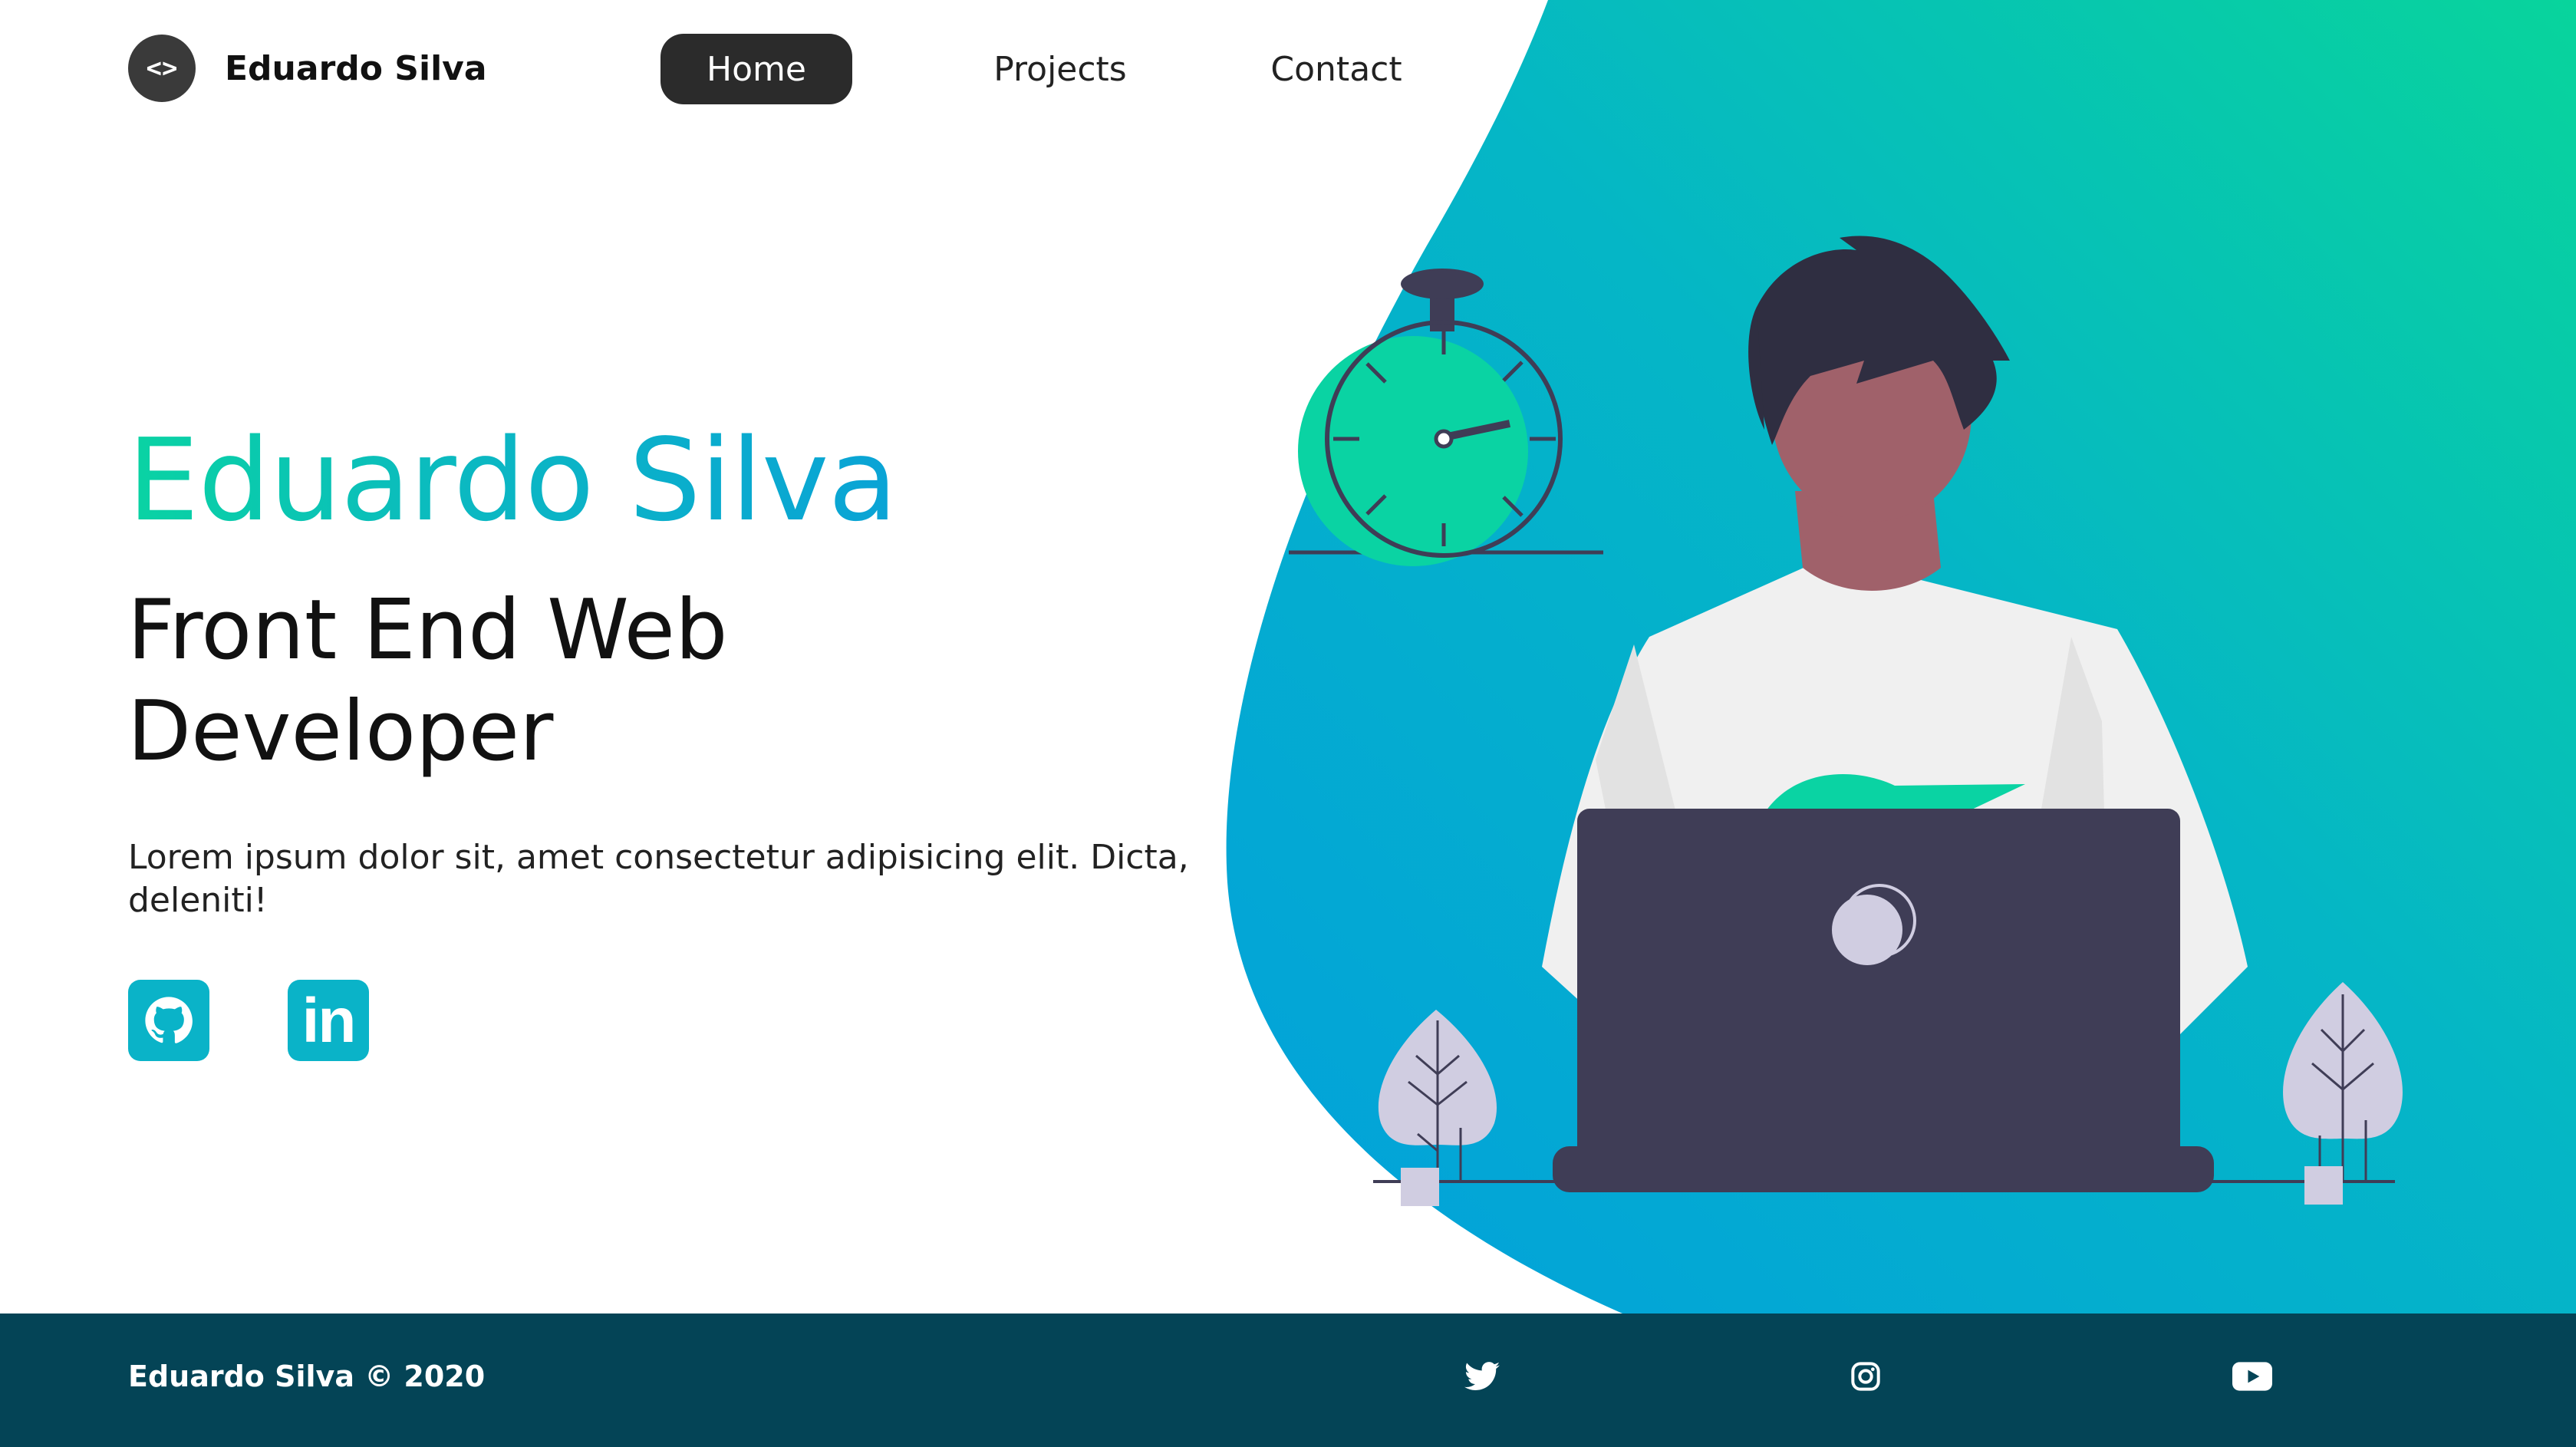  I want to click on instagram-icon, so click(1865, 1376).